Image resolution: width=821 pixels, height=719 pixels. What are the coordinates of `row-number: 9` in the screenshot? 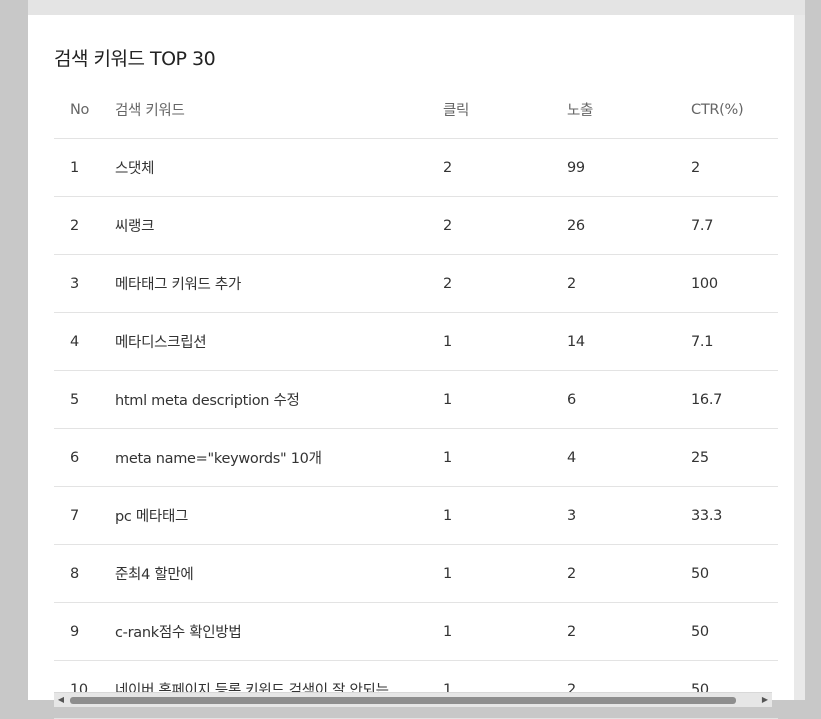 It's located at (84, 631).